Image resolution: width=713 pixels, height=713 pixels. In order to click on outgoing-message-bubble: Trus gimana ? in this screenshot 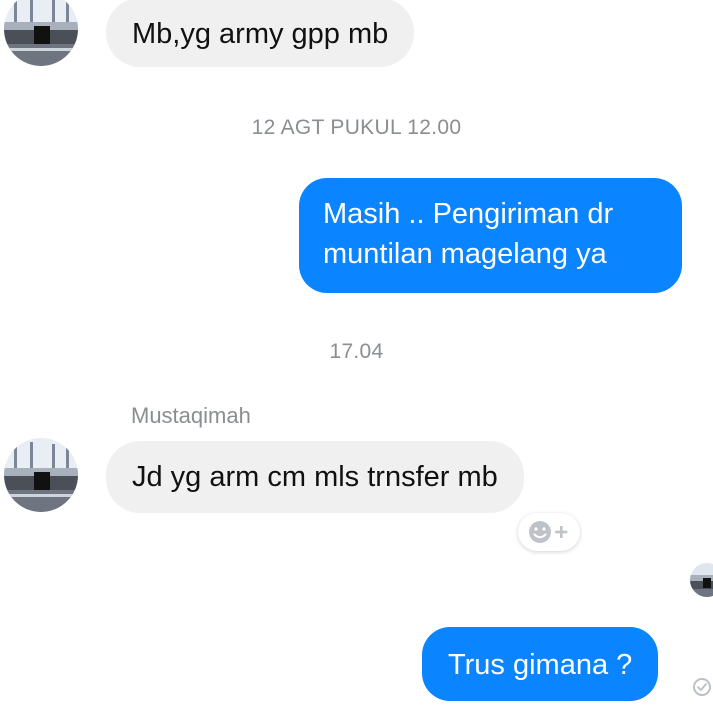, I will do `click(540, 664)`.